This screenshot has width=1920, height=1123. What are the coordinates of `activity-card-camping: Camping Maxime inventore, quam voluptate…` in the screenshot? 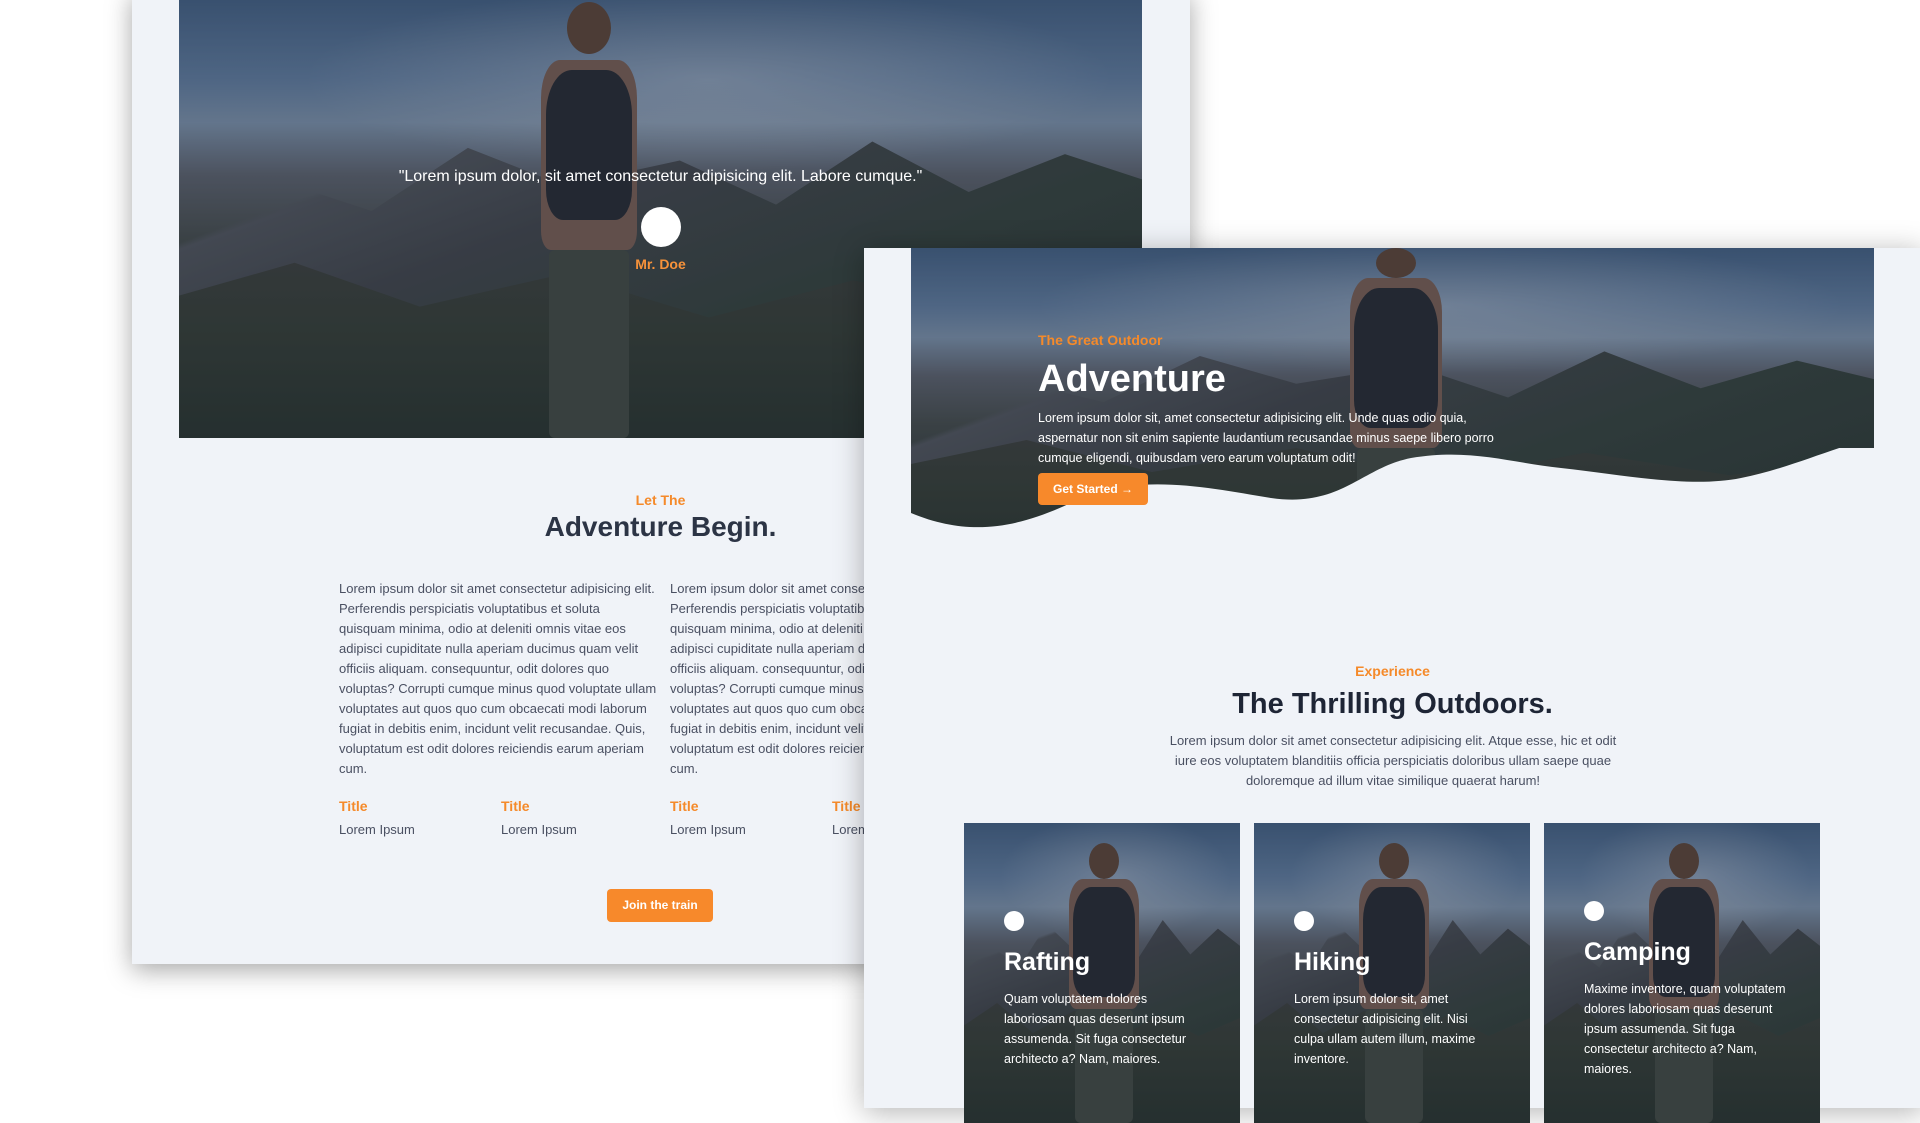 It's located at (1682, 973).